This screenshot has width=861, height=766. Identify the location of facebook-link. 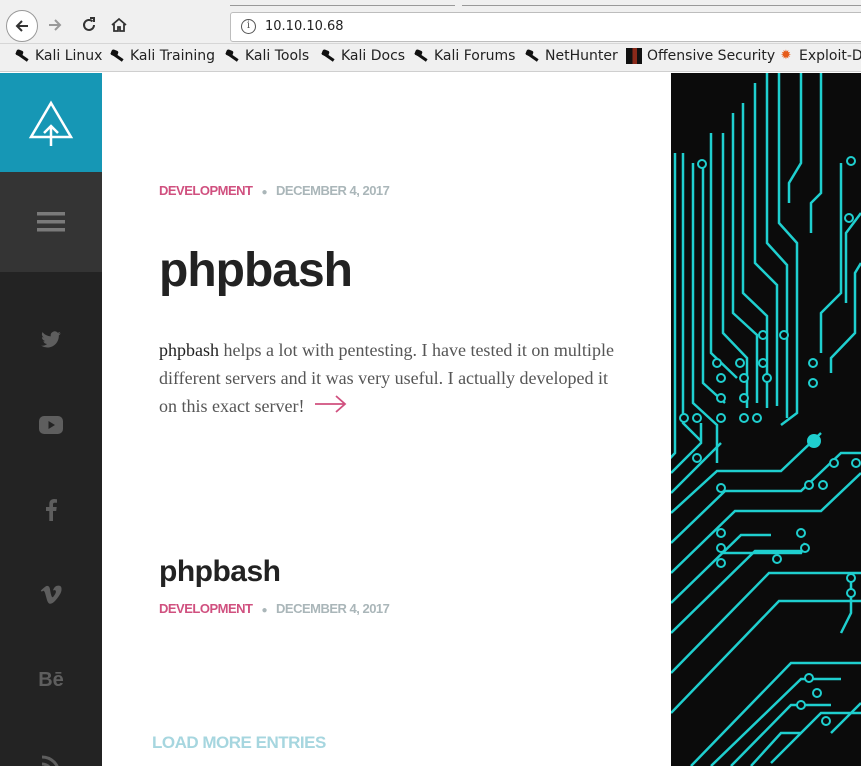
(51, 510).